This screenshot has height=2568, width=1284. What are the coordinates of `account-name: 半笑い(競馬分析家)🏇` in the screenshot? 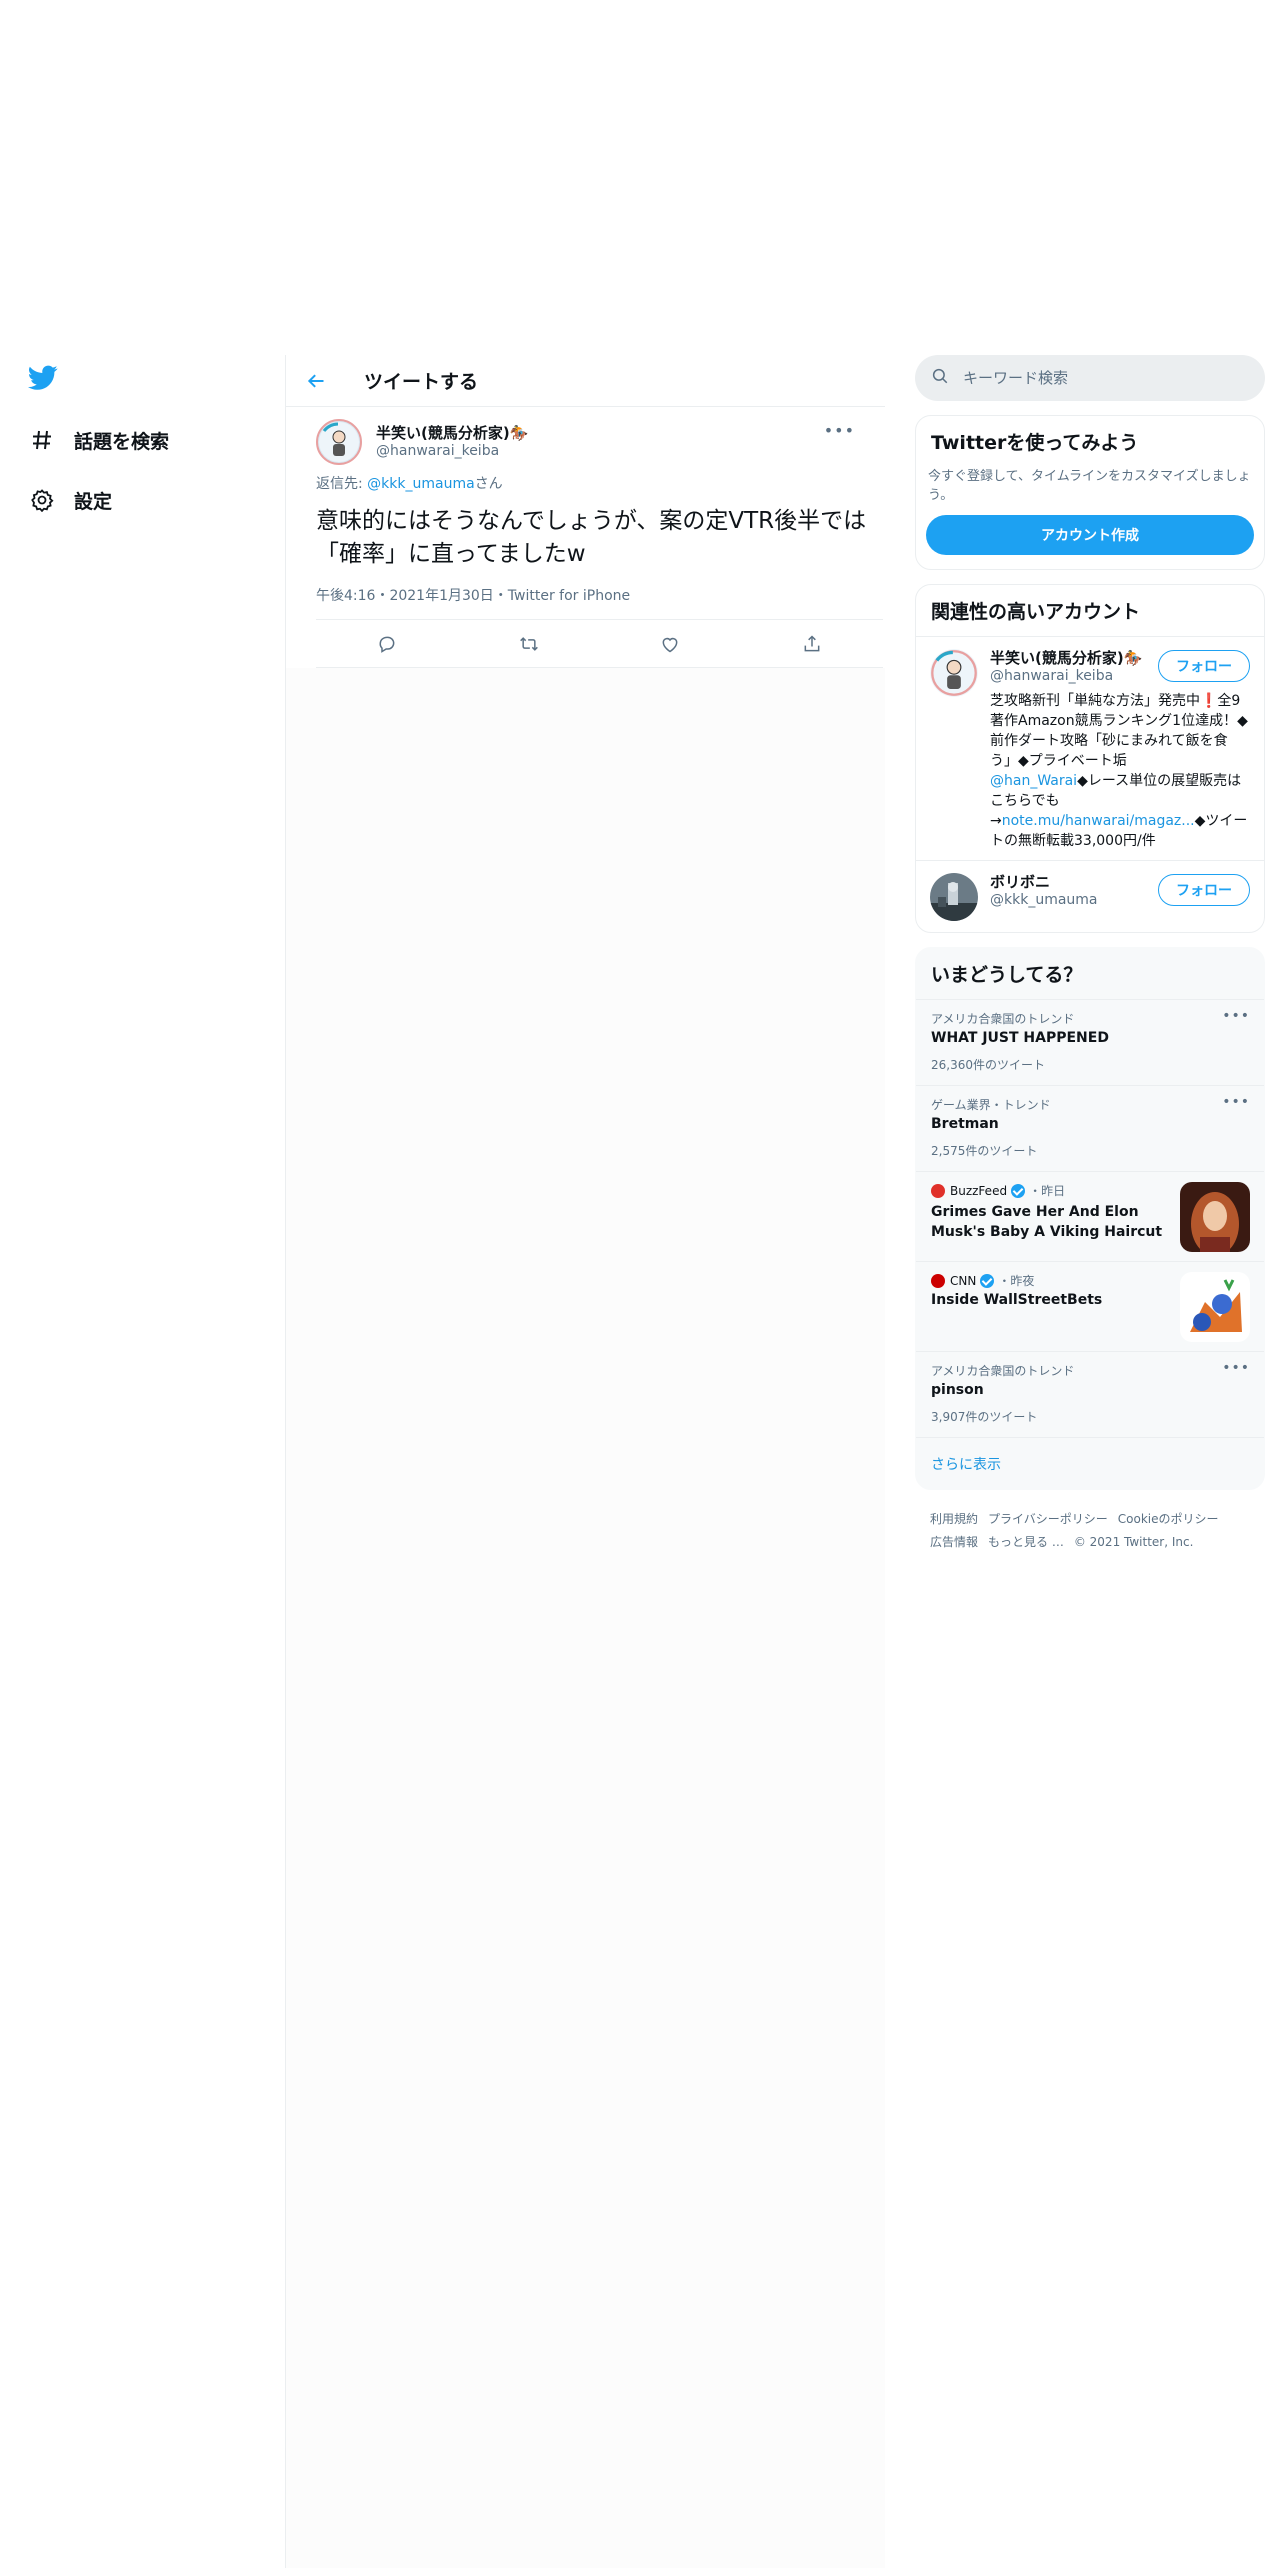 It's located at (1066, 658).